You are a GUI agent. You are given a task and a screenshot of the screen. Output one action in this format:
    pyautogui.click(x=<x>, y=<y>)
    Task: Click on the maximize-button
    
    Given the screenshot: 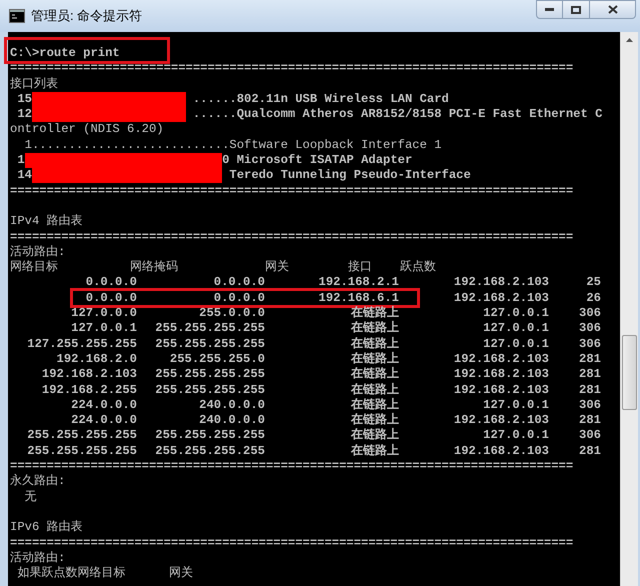 What is the action you would take?
    pyautogui.click(x=576, y=9)
    